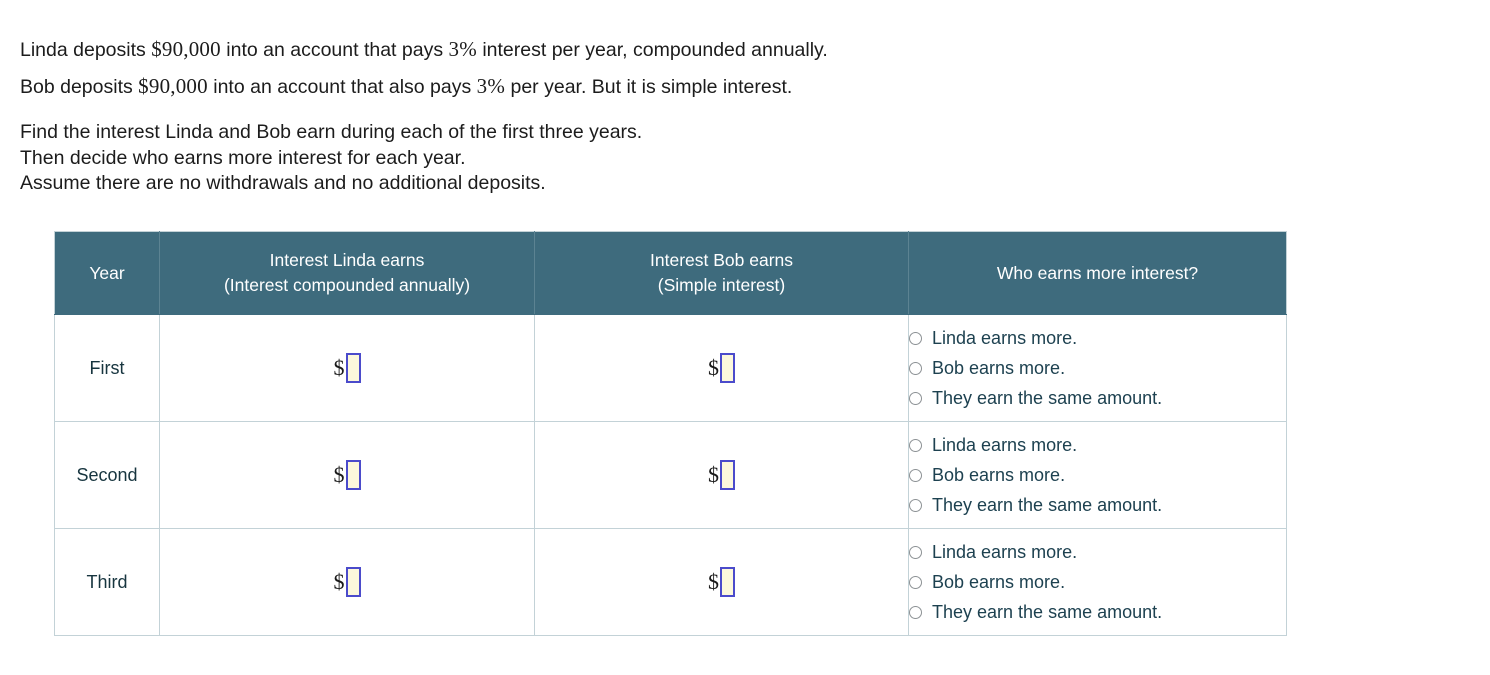 The height and width of the screenshot is (675, 1490). I want to click on linda-amount-cell-second: $, so click(347, 475).